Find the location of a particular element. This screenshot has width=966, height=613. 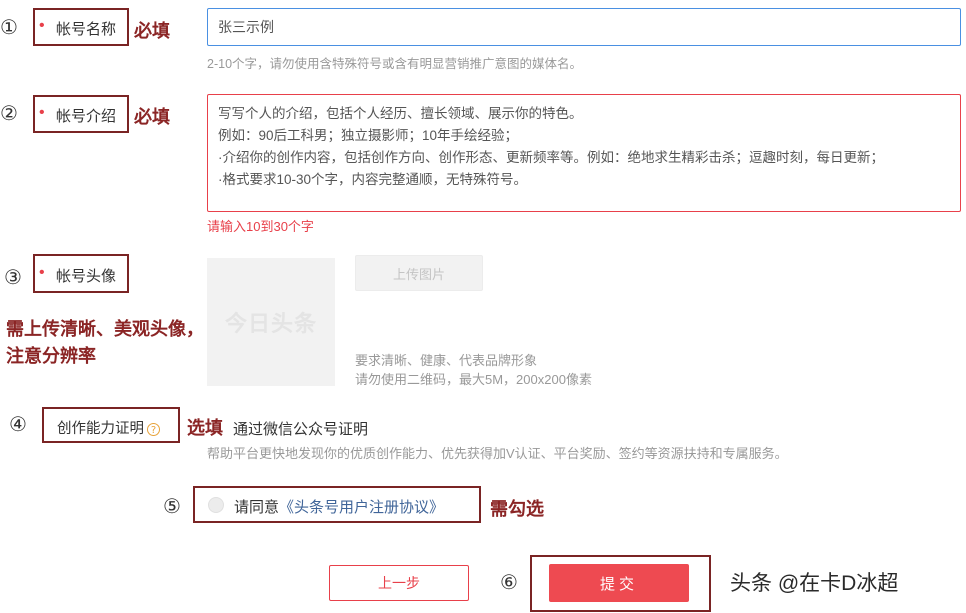

upload-image-button: 上传图片 is located at coordinates (419, 273).